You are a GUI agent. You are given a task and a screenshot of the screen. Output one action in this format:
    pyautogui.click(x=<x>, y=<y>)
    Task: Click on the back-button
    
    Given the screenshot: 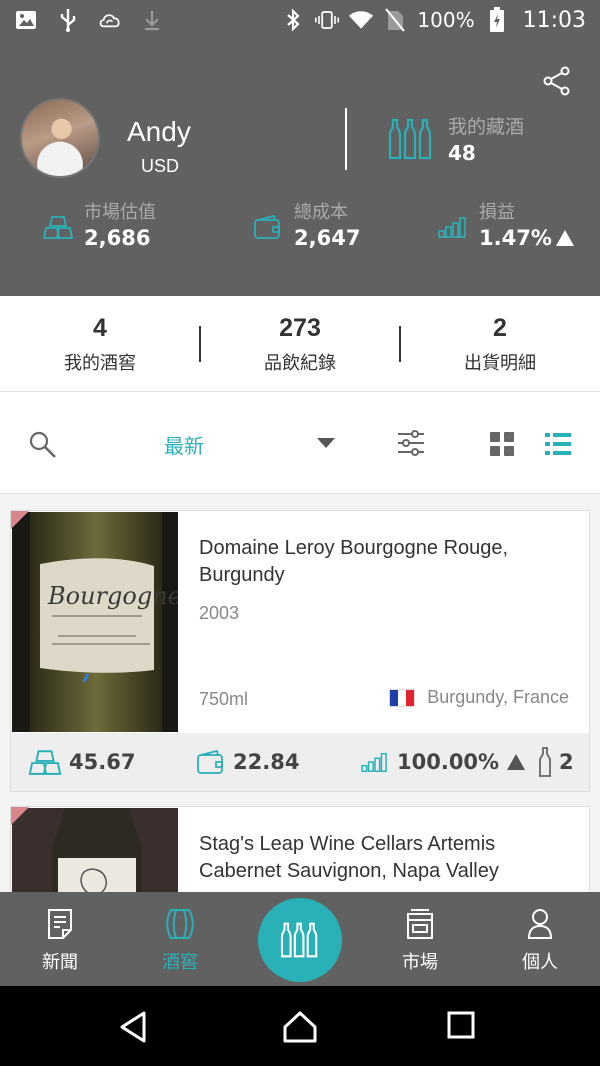 What is the action you would take?
    pyautogui.click(x=133, y=1027)
    